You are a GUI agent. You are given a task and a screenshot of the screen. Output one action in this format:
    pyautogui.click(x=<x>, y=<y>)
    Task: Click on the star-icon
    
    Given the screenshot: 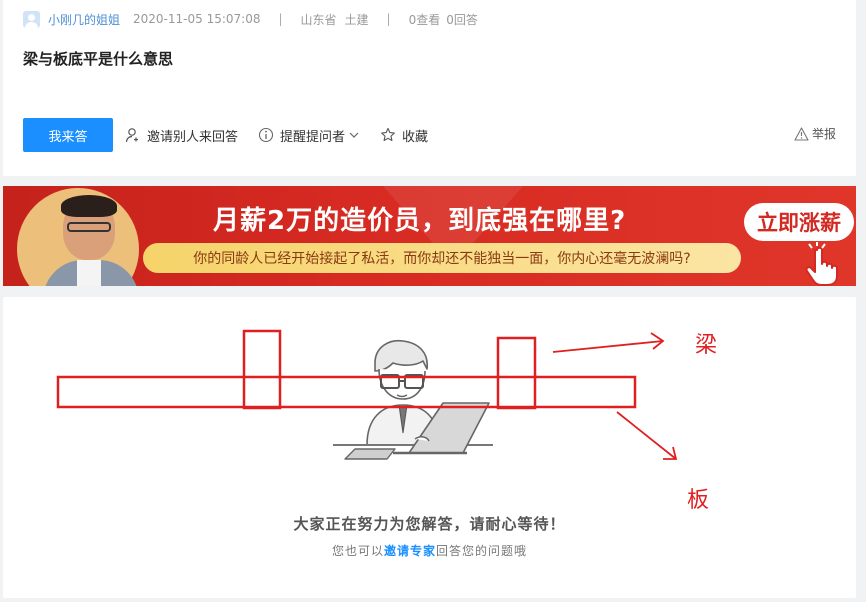 What is the action you would take?
    pyautogui.click(x=388, y=134)
    